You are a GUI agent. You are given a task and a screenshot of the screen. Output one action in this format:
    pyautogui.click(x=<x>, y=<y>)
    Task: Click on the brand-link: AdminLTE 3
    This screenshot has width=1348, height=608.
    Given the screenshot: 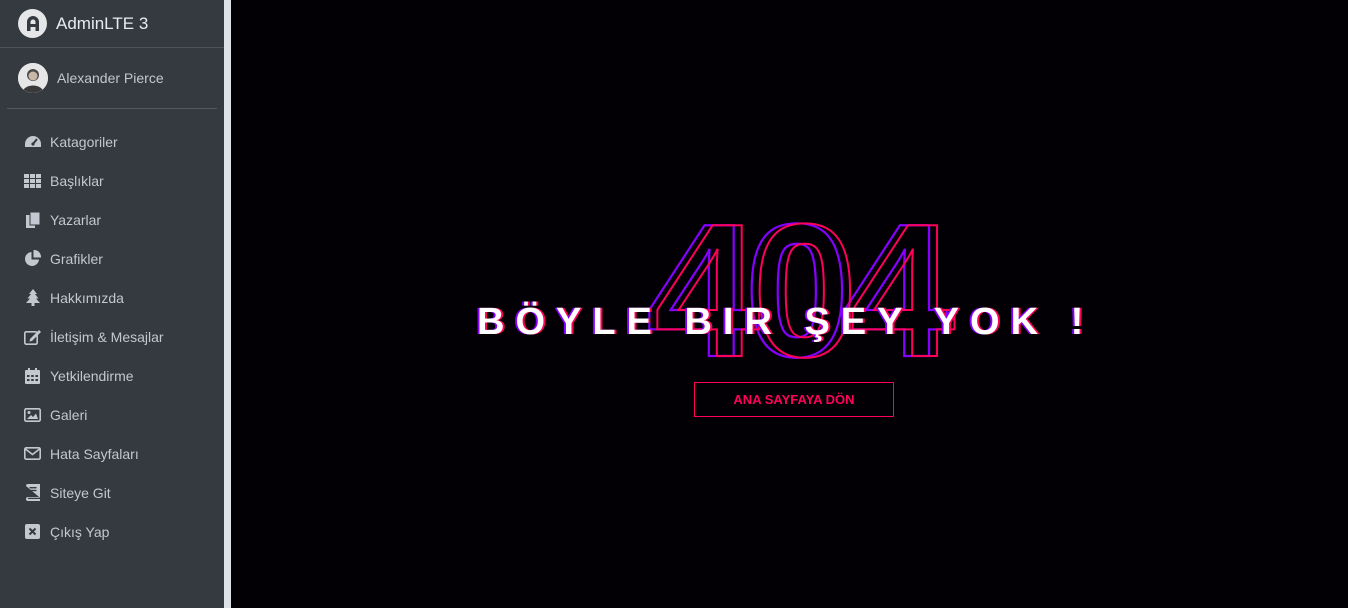 What is the action you would take?
    pyautogui.click(x=112, y=24)
    